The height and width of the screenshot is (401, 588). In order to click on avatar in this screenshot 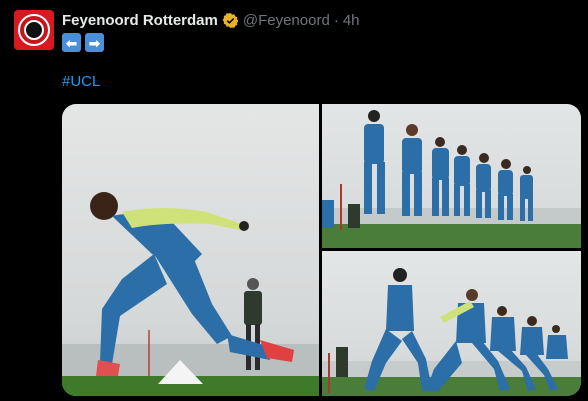, I will do `click(34, 30)`.